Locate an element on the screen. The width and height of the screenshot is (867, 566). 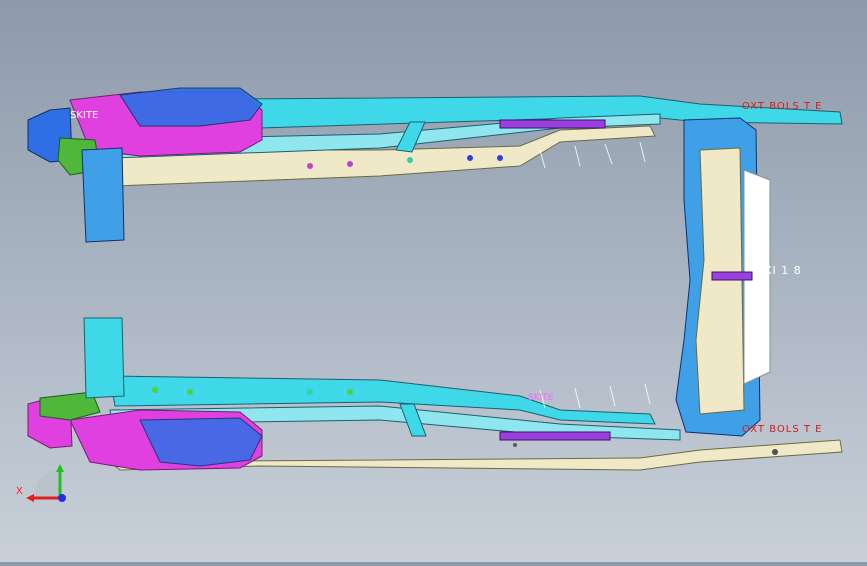
cross-member-cream is located at coordinates (720, 281).